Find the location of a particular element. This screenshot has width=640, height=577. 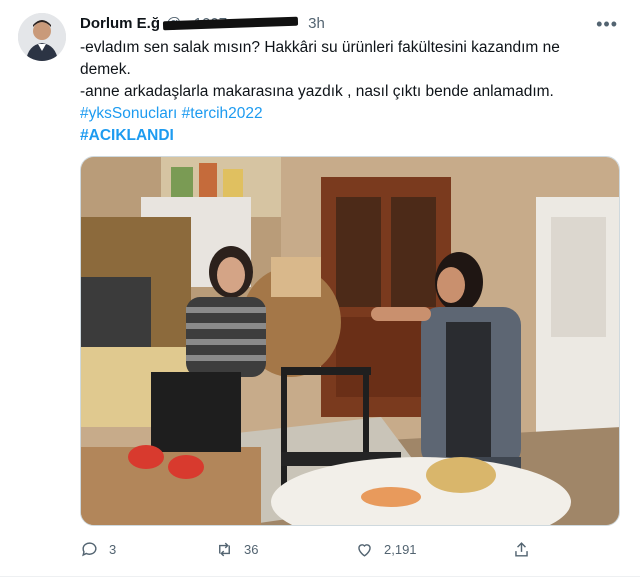

like-count: 2,191 is located at coordinates (400, 549).